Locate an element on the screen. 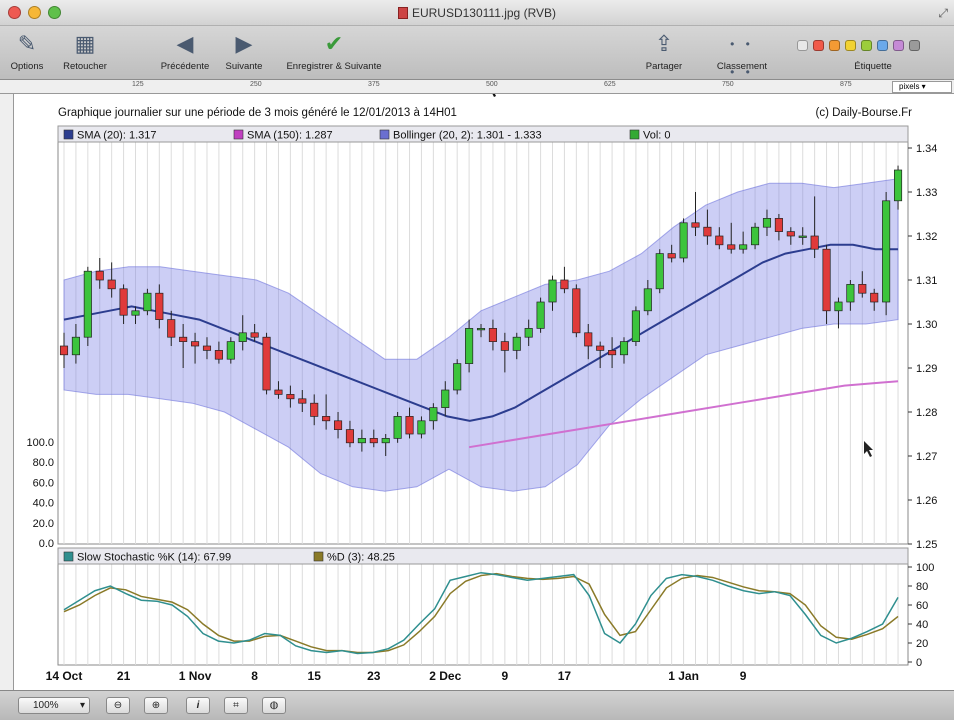  partager-button: ⇪ Partager is located at coordinates (664, 51).